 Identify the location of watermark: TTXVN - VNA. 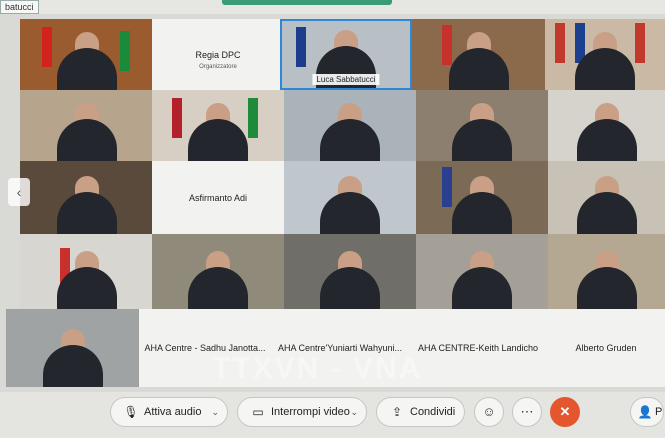
(317, 368).